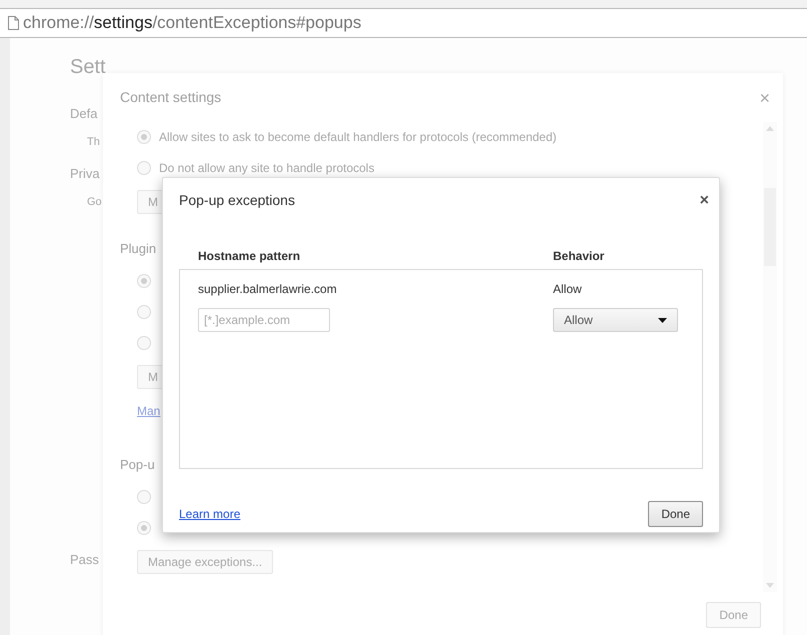 The image size is (807, 635). Describe the element at coordinates (237, 200) in the screenshot. I see `dialog-title: Pop-up exceptions` at that location.